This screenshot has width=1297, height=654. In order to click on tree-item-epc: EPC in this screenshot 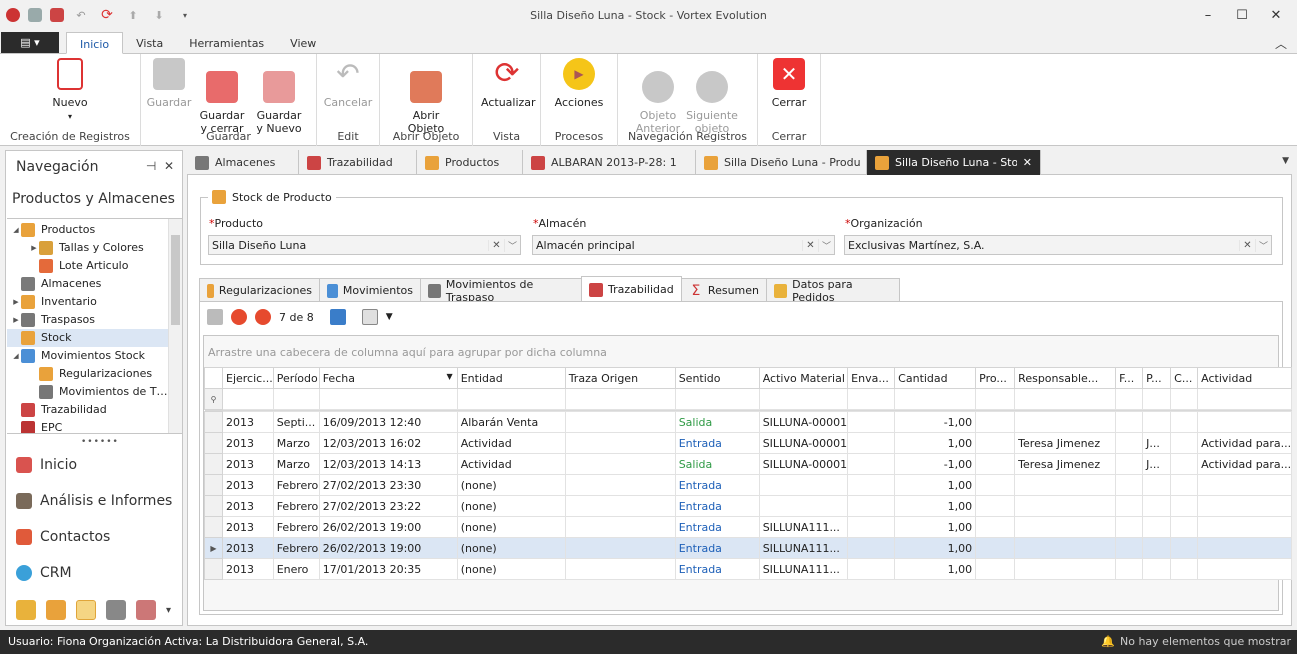, I will do `click(41, 426)`.